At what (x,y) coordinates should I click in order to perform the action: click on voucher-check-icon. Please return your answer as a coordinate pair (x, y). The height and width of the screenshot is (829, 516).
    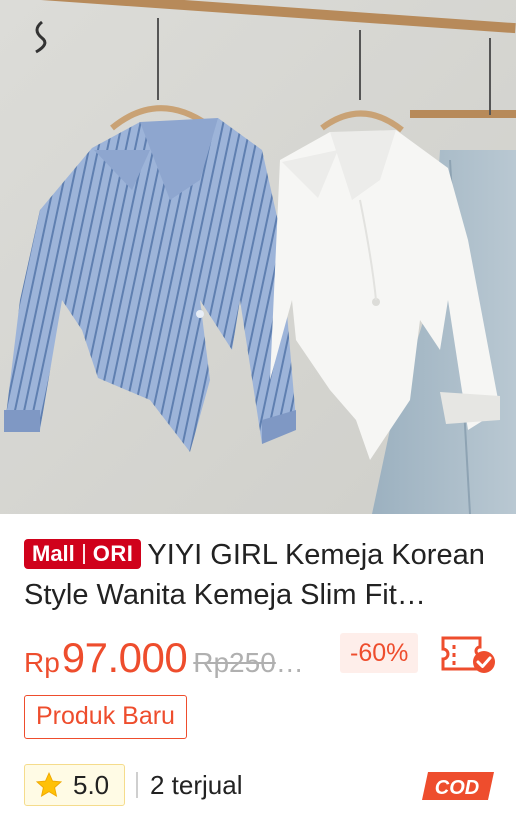
    Looking at the image, I should click on (468, 654).